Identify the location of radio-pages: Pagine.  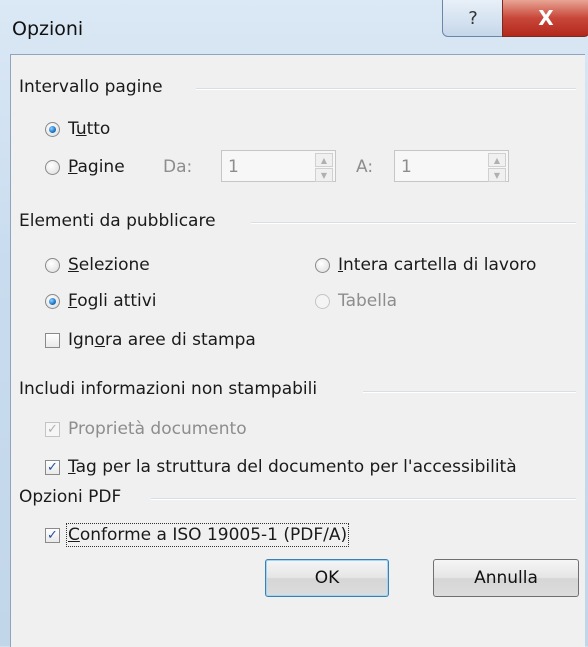
(85, 167).